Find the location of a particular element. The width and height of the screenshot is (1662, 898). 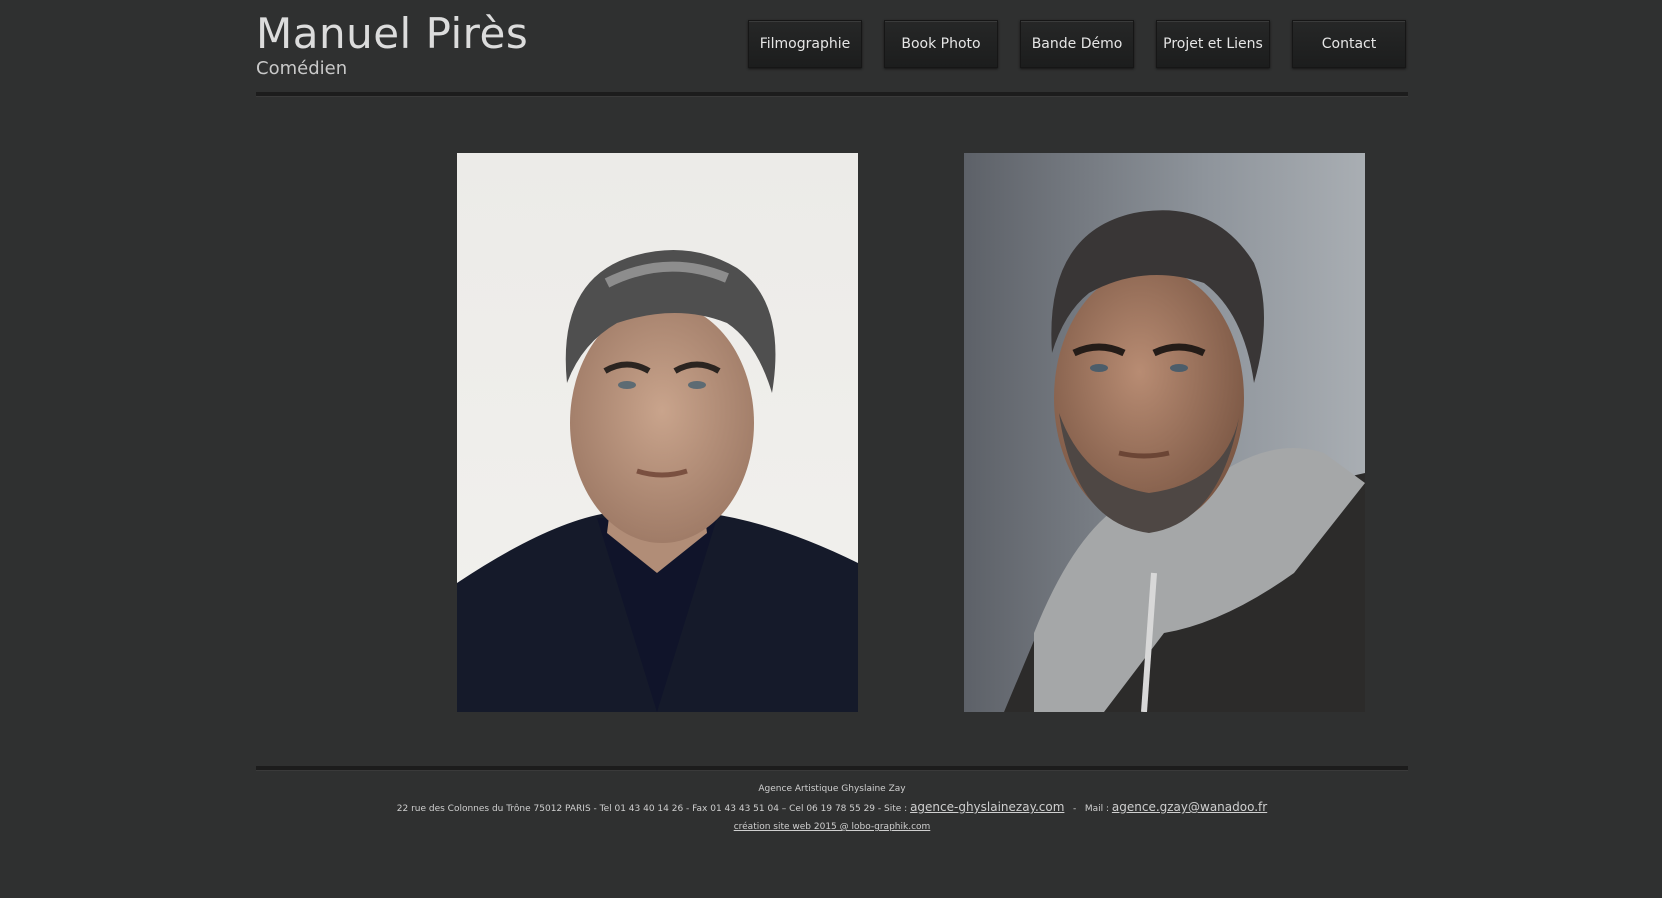

footer-agency: Agence Artistique Ghyslaine Zay is located at coordinates (832, 789).